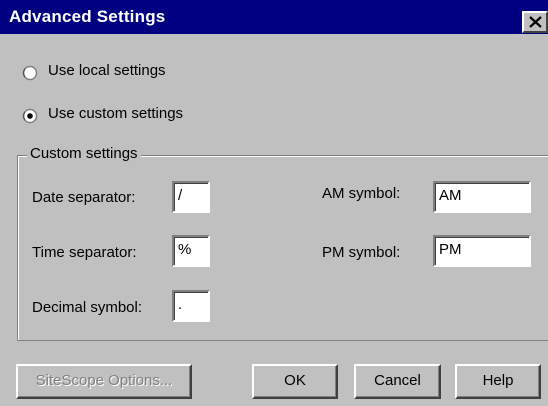 The image size is (548, 406). What do you see at coordinates (30, 73) in the screenshot?
I see `radio-button-unchecked` at bounding box center [30, 73].